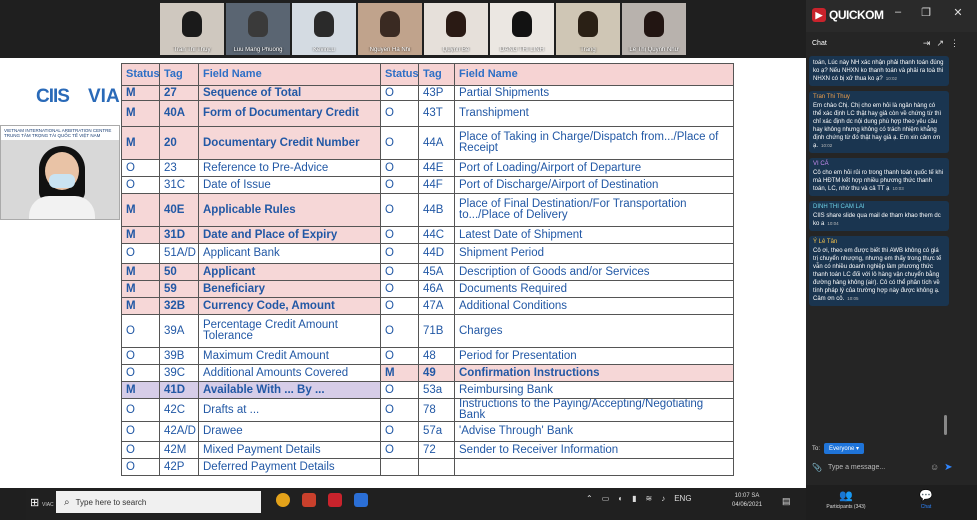 The height and width of the screenshot is (520, 977). Describe the element at coordinates (846, 507) in the screenshot. I see `tab-participants-label: Participants (343)` at that location.